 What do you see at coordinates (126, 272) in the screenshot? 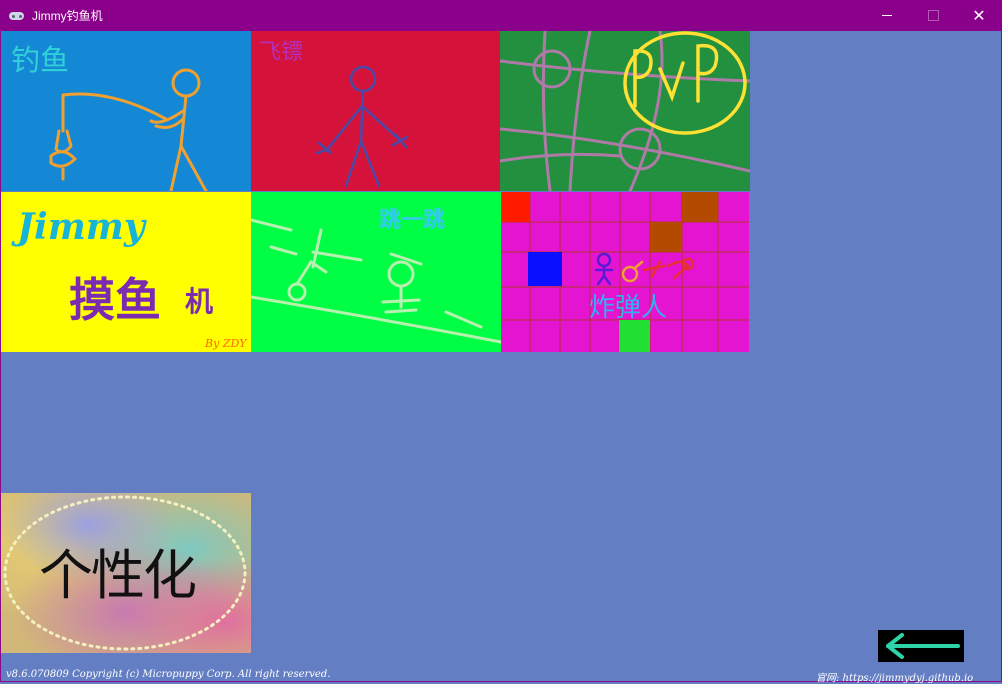
I see `tile-about-logo: Jimmy 摸鱼 机 By ZDY` at bounding box center [126, 272].